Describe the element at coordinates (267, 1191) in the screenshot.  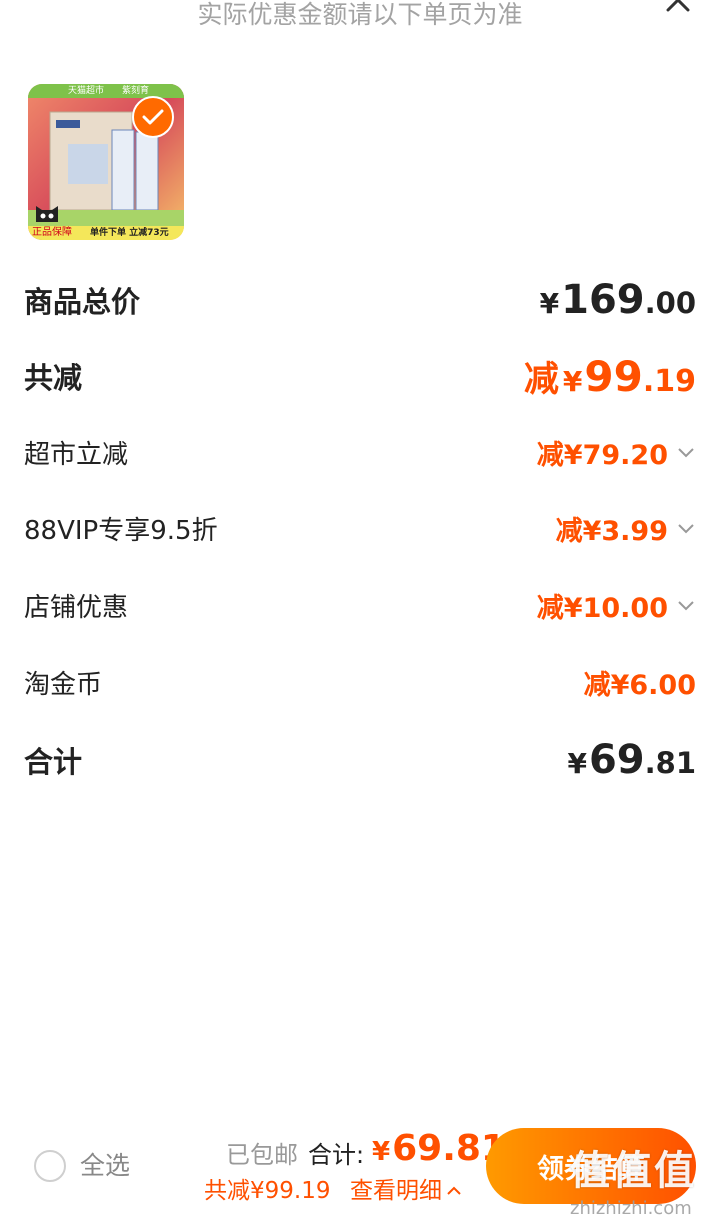
I see `bottom-saved-text: 共减¥99.19` at that location.